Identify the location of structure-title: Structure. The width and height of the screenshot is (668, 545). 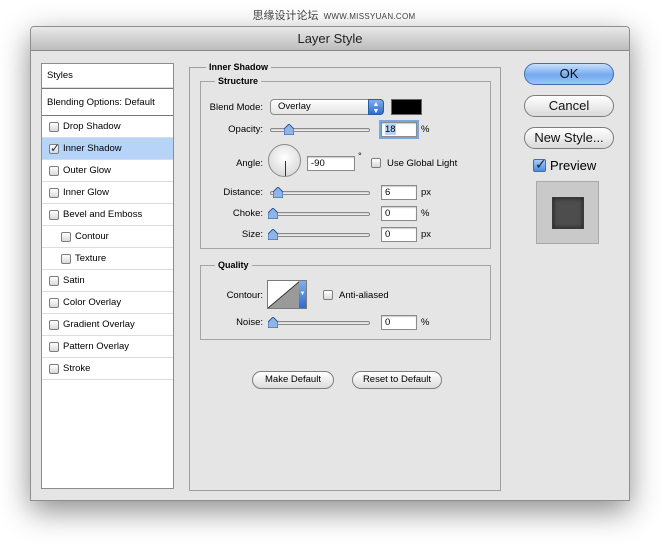
(238, 81).